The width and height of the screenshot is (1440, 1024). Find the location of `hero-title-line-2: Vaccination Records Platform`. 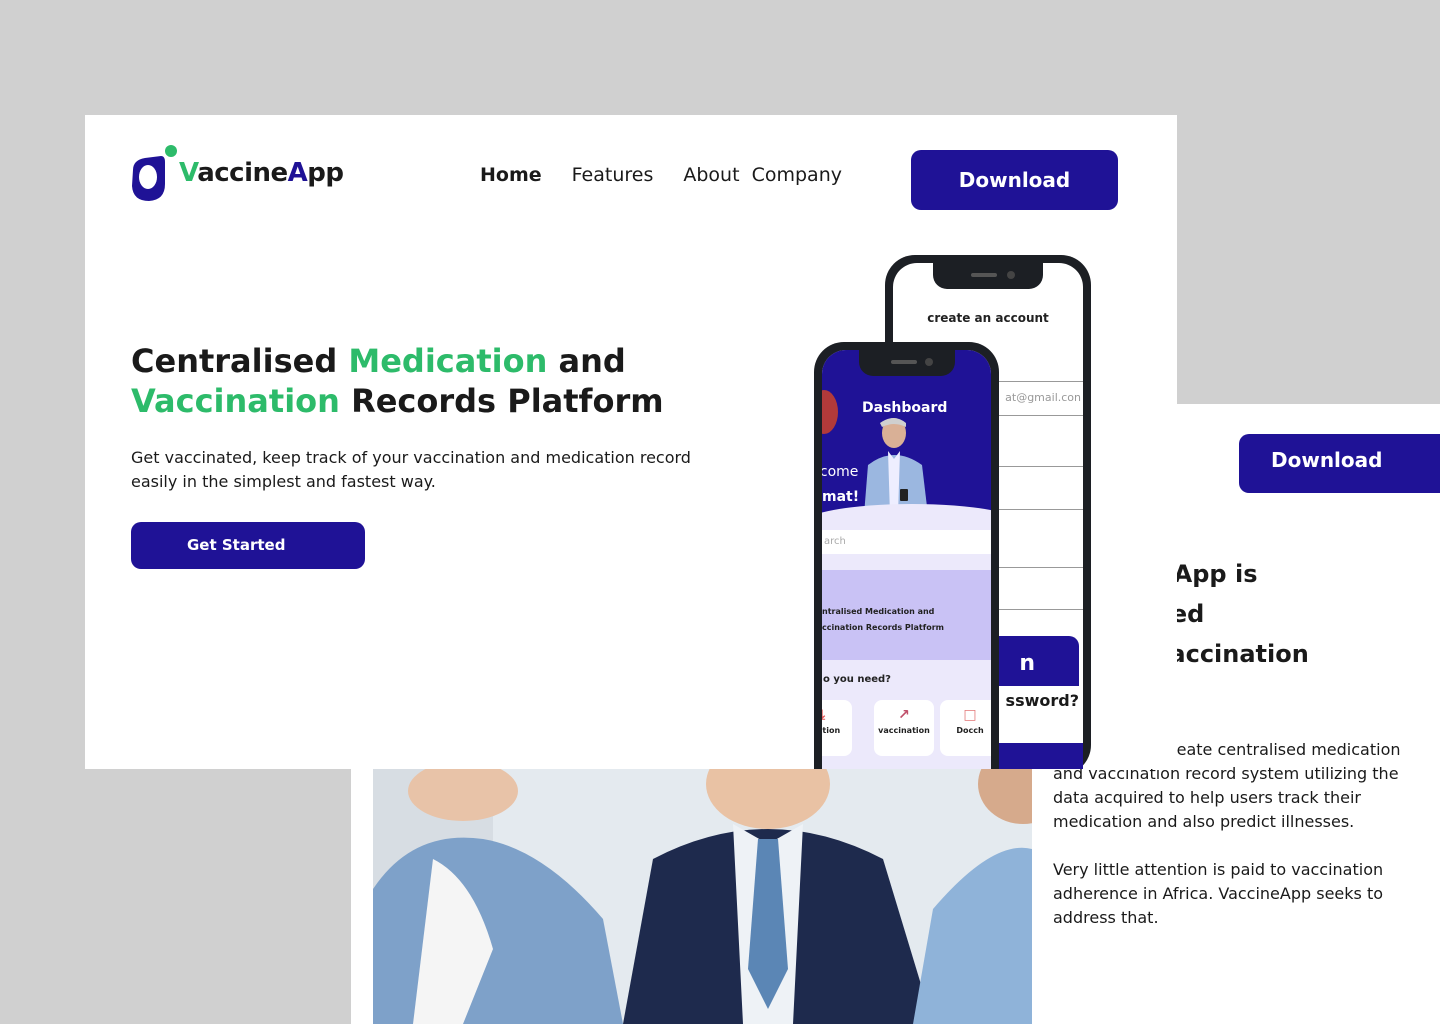

hero-title-line-2: Vaccination Records Platform is located at coordinates (397, 401).